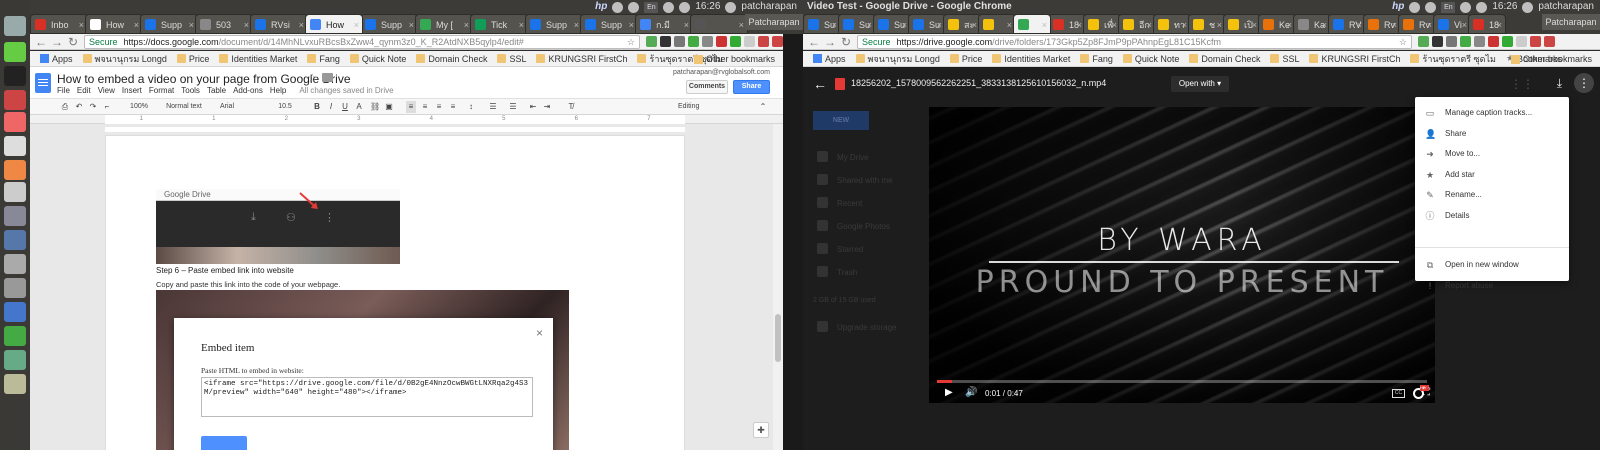  What do you see at coordinates (1207, 24) in the screenshot?
I see `browser-tab: ช ×` at bounding box center [1207, 24].